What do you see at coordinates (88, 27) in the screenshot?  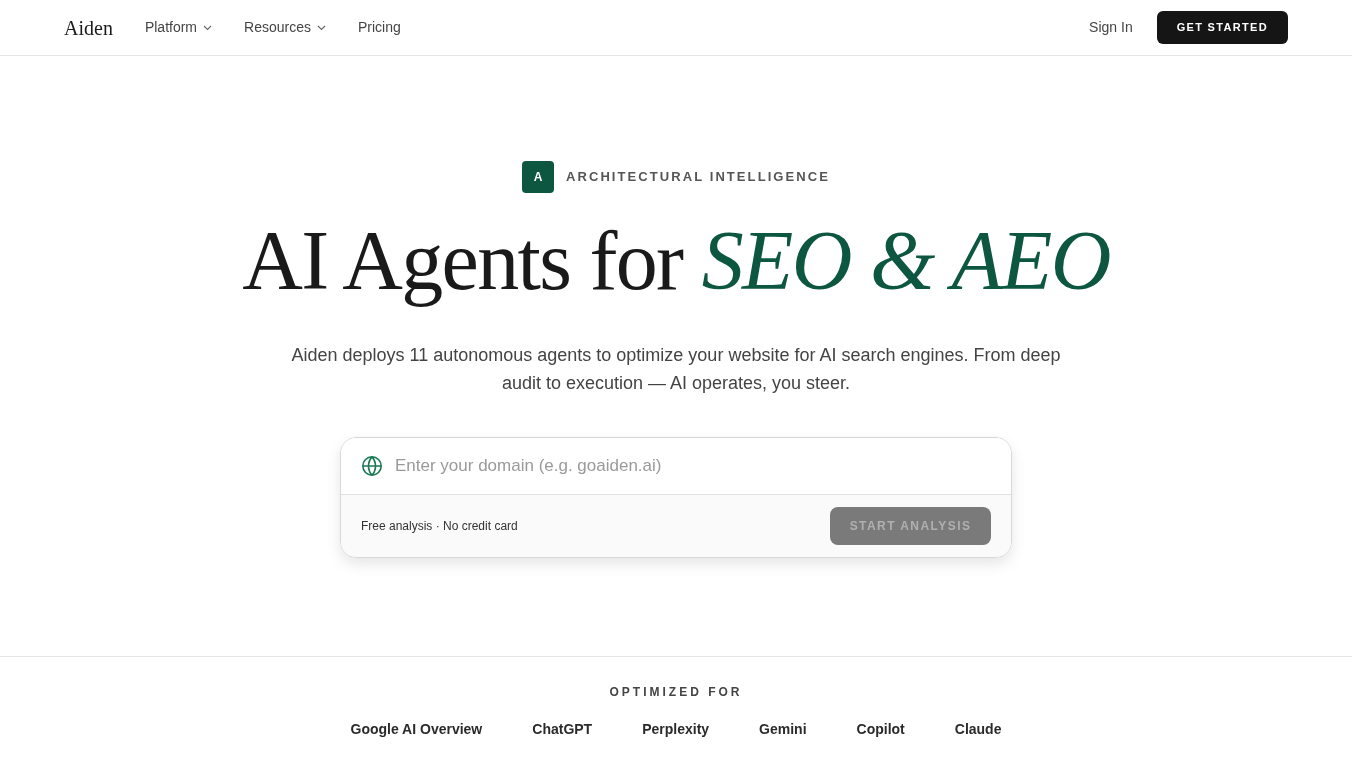 I see `logo: Aiden` at bounding box center [88, 27].